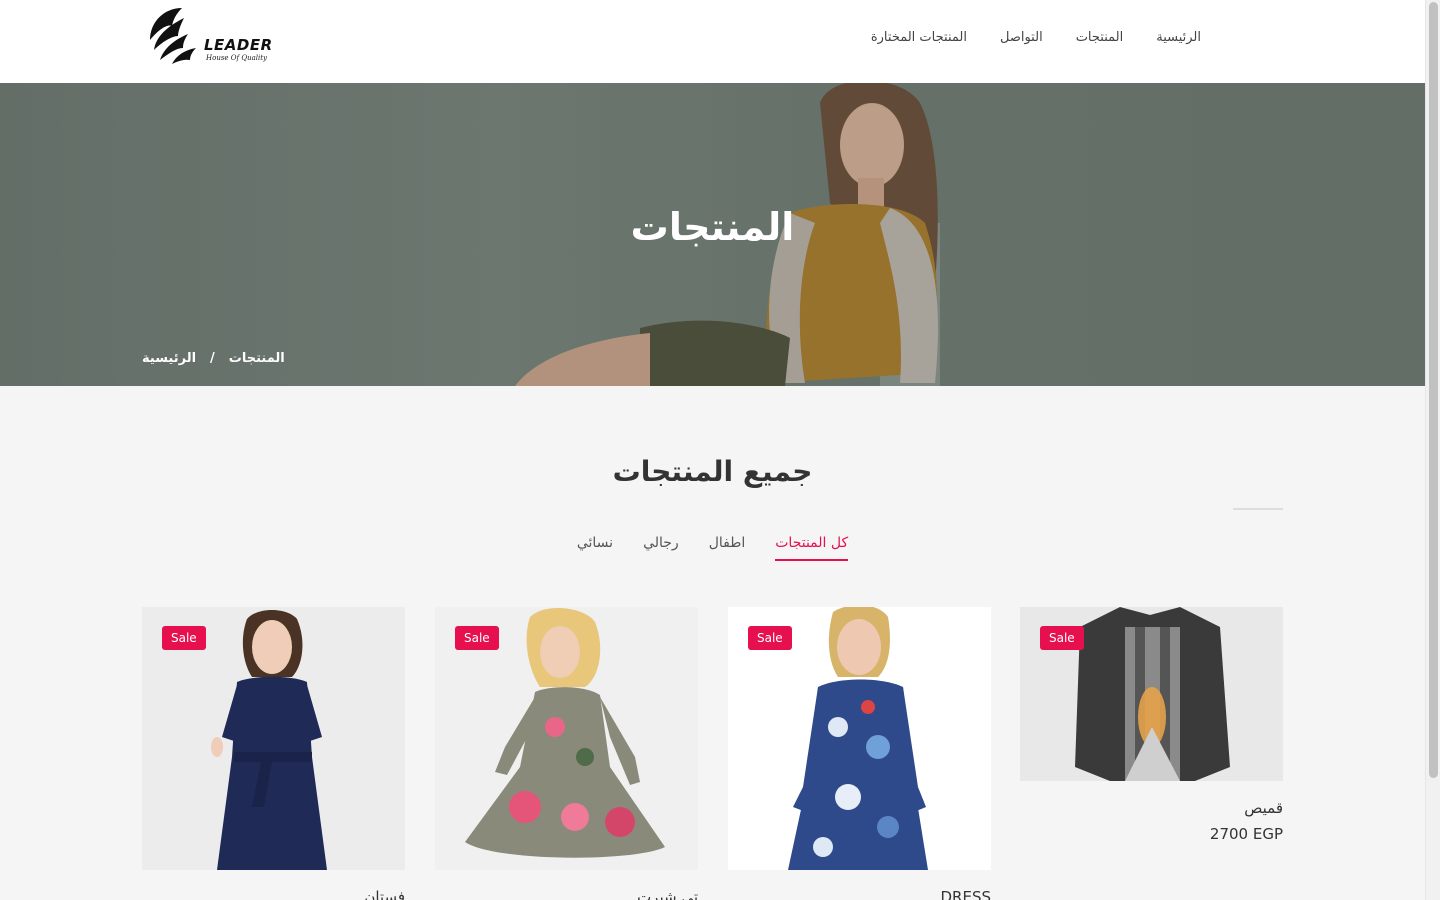 Image resolution: width=1440 pixels, height=900 pixels. I want to click on product-card: Sale قميص 2700 EGP, so click(1151, 725).